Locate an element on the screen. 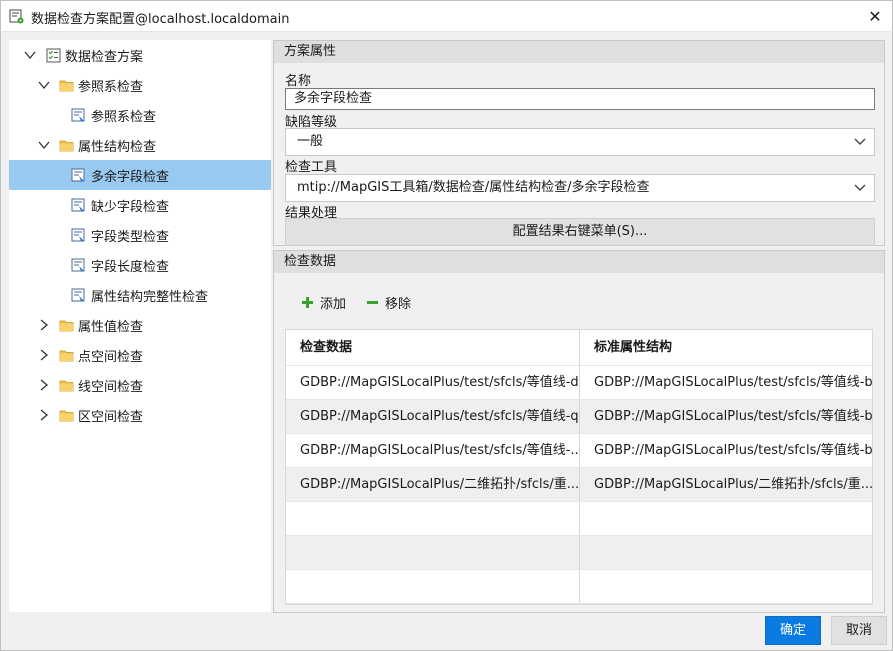  tool-label: 检查工具 is located at coordinates (311, 167).